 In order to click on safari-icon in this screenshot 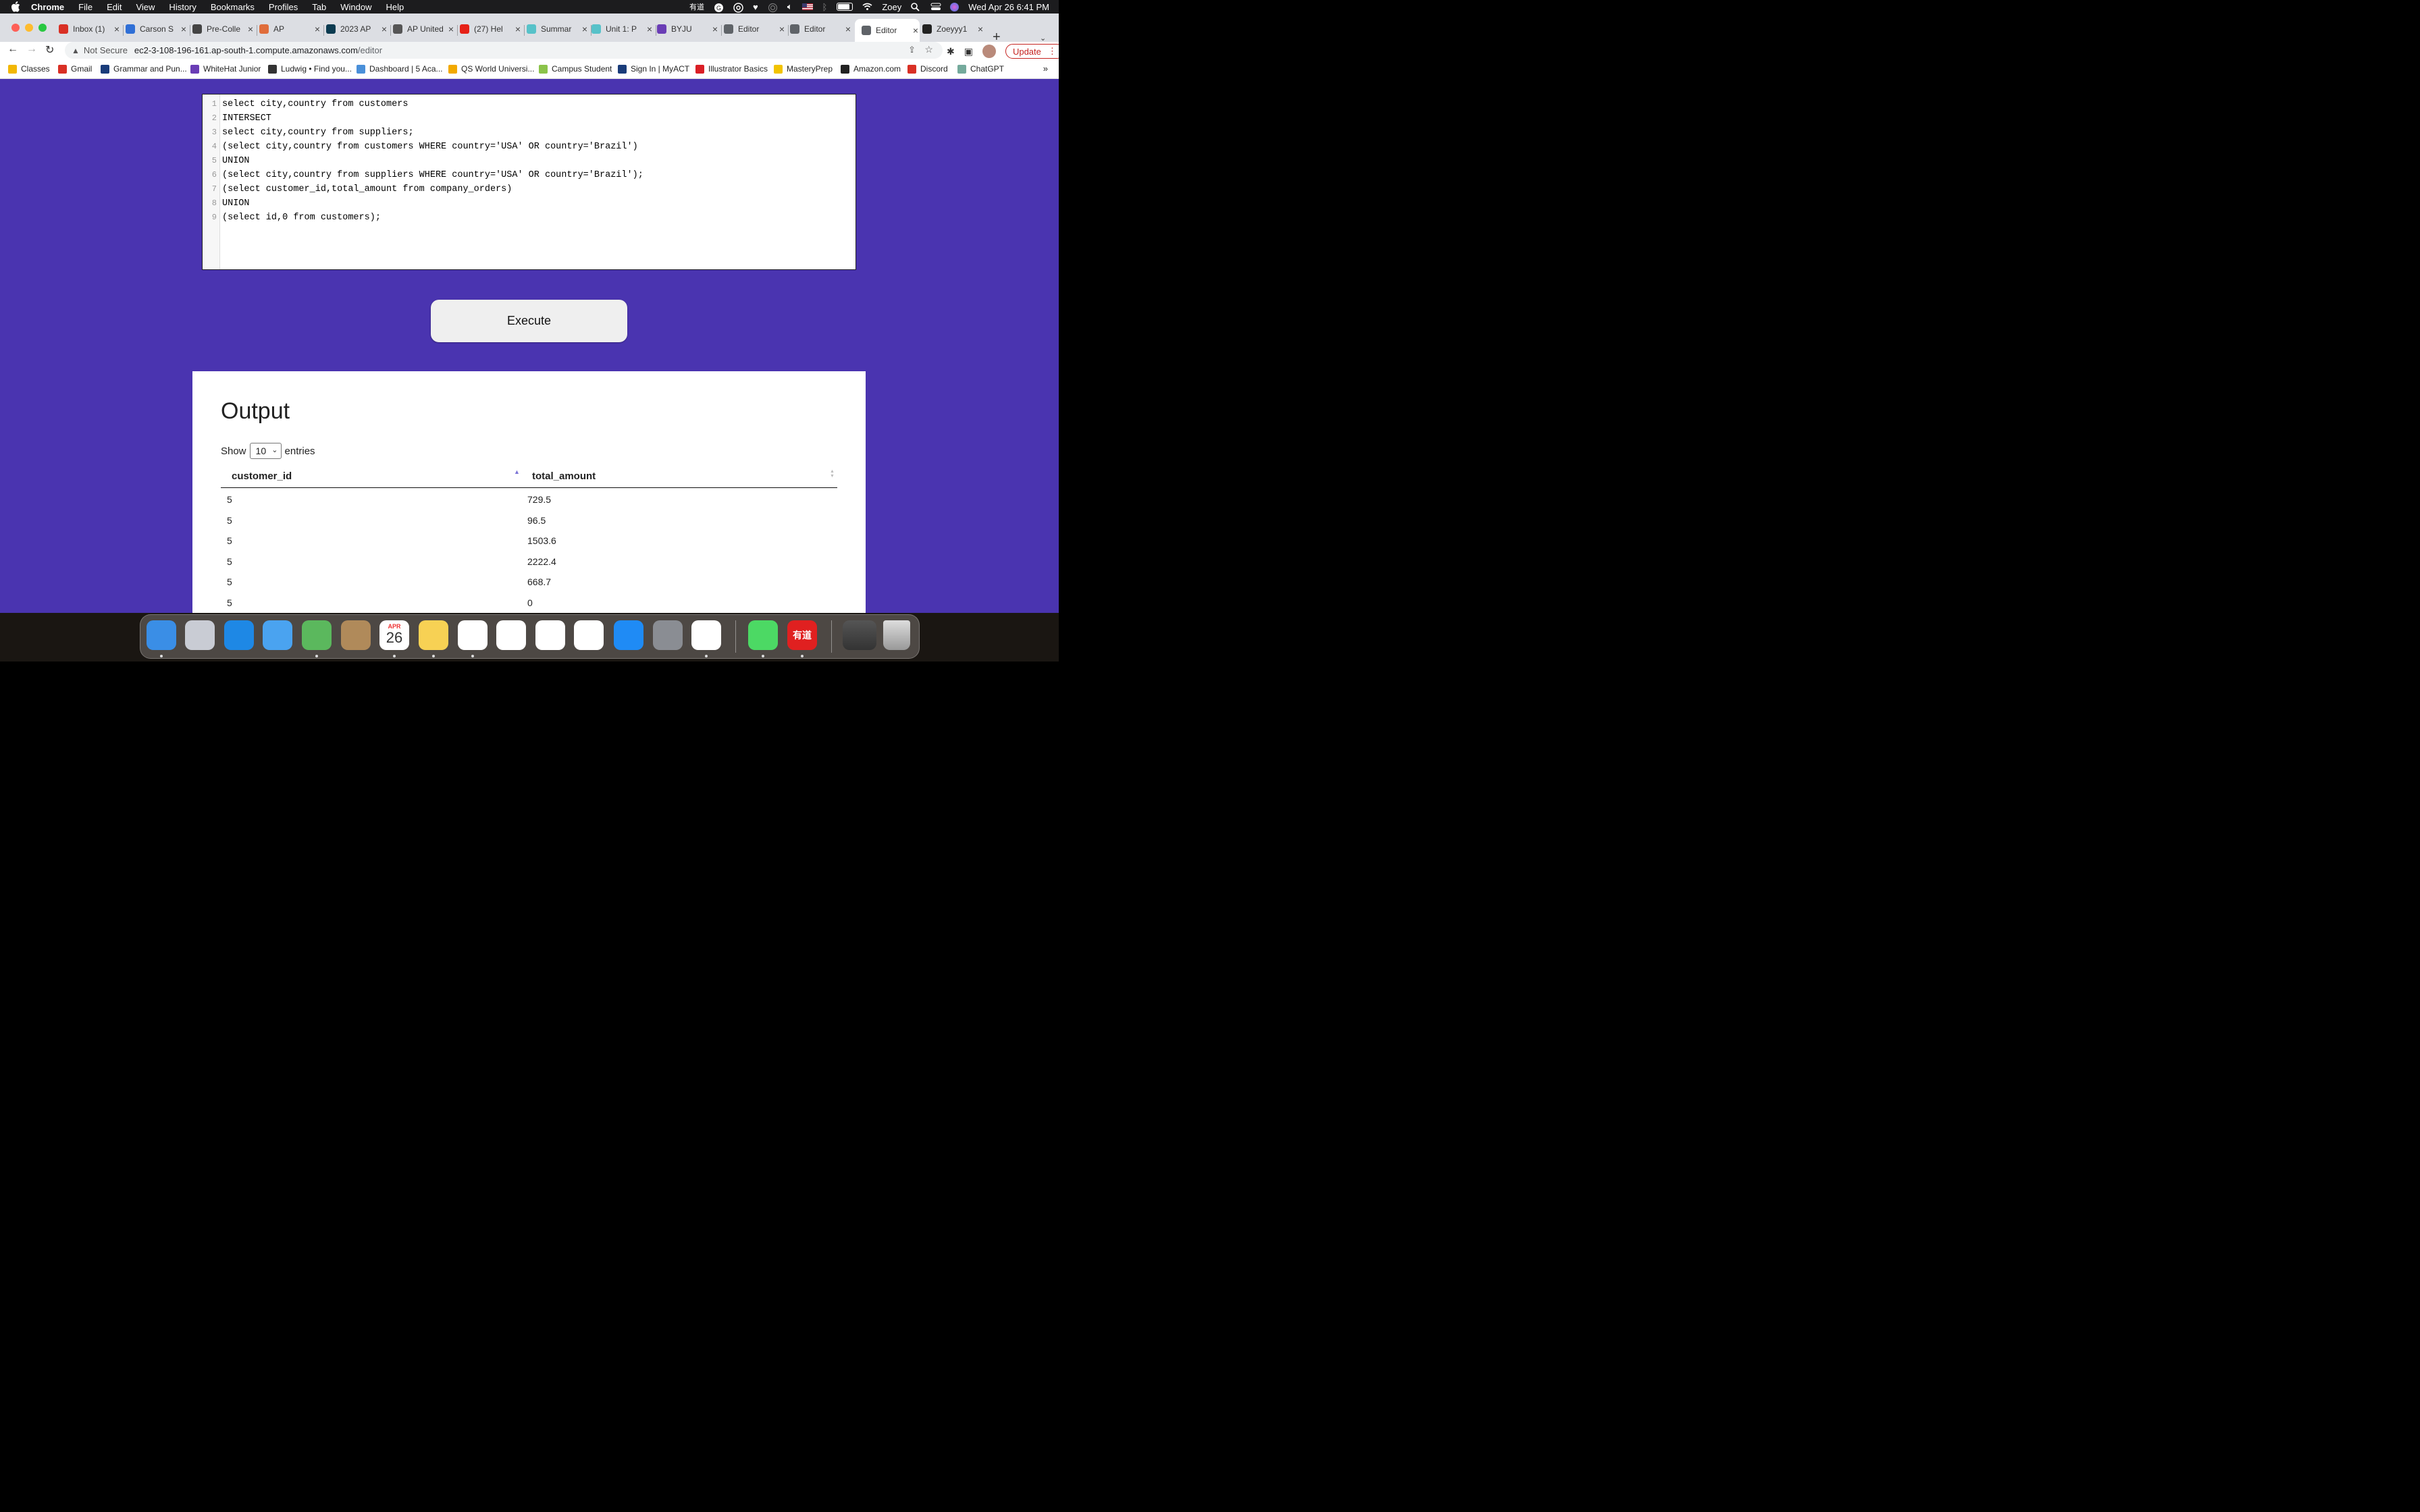, I will do `click(238, 635)`.